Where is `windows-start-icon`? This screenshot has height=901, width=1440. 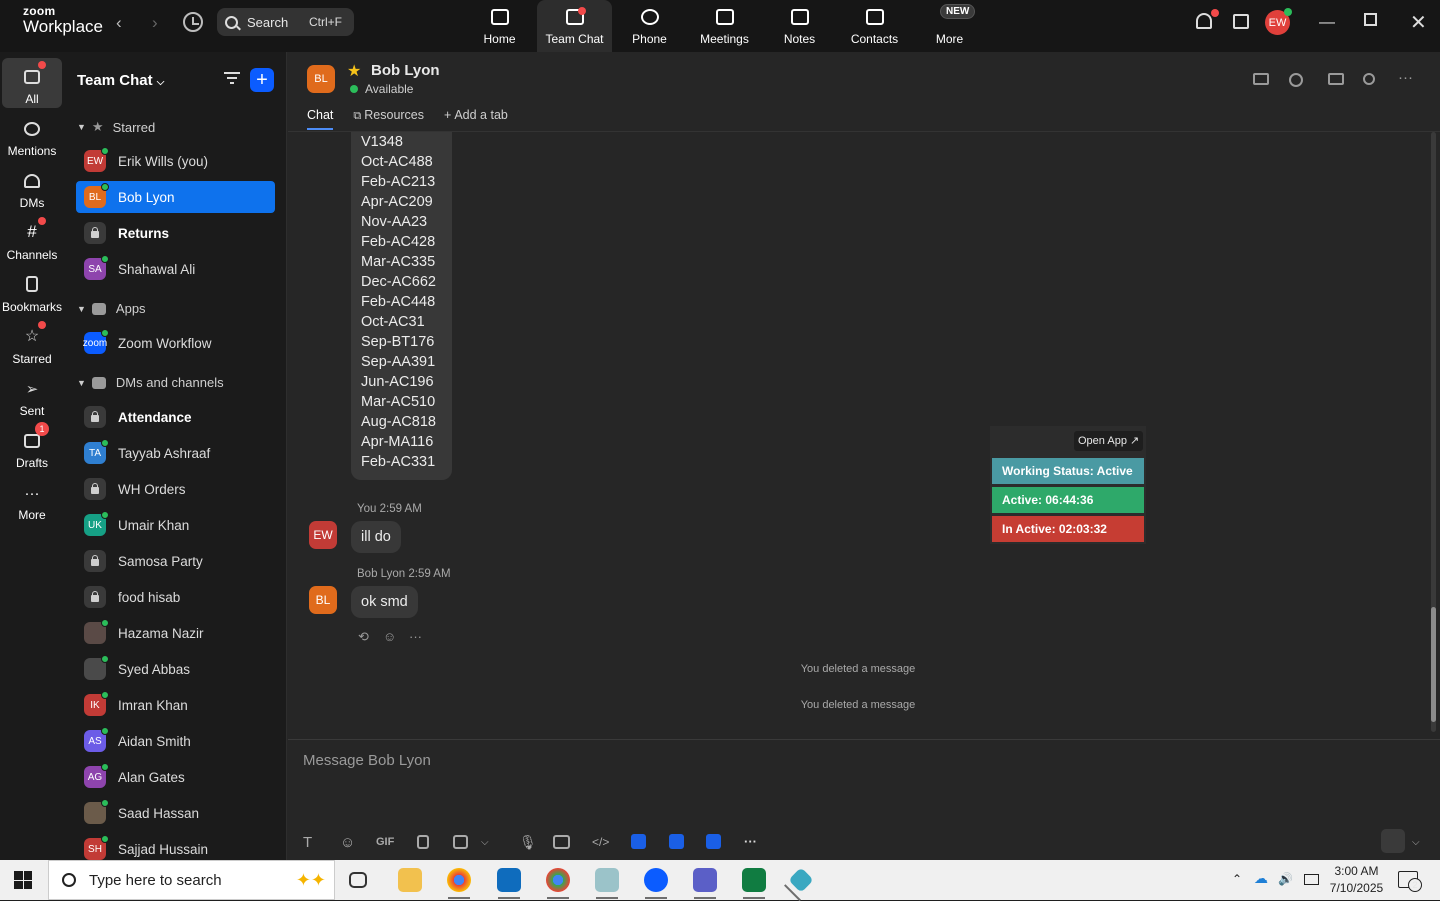
windows-start-icon is located at coordinates (23, 880).